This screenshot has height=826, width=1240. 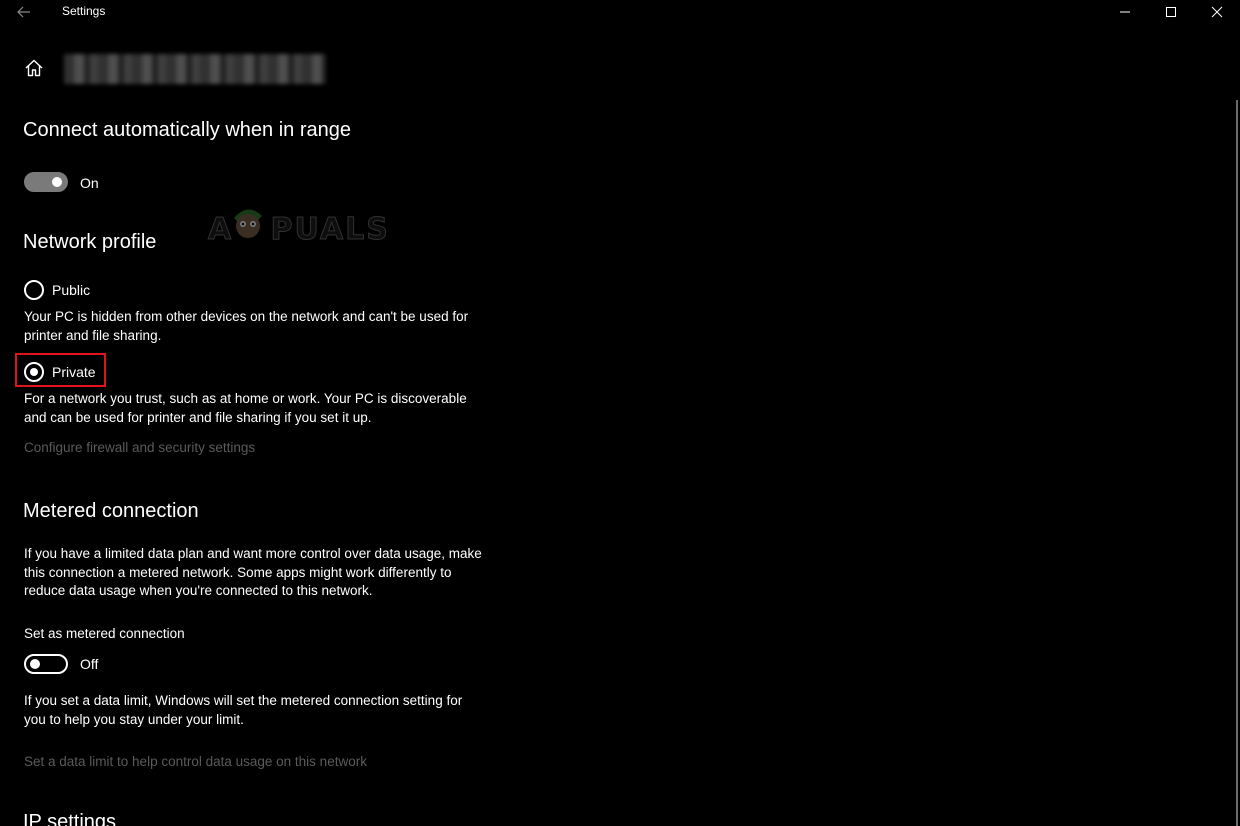 What do you see at coordinates (1237, 463) in the screenshot?
I see `scrollbar` at bounding box center [1237, 463].